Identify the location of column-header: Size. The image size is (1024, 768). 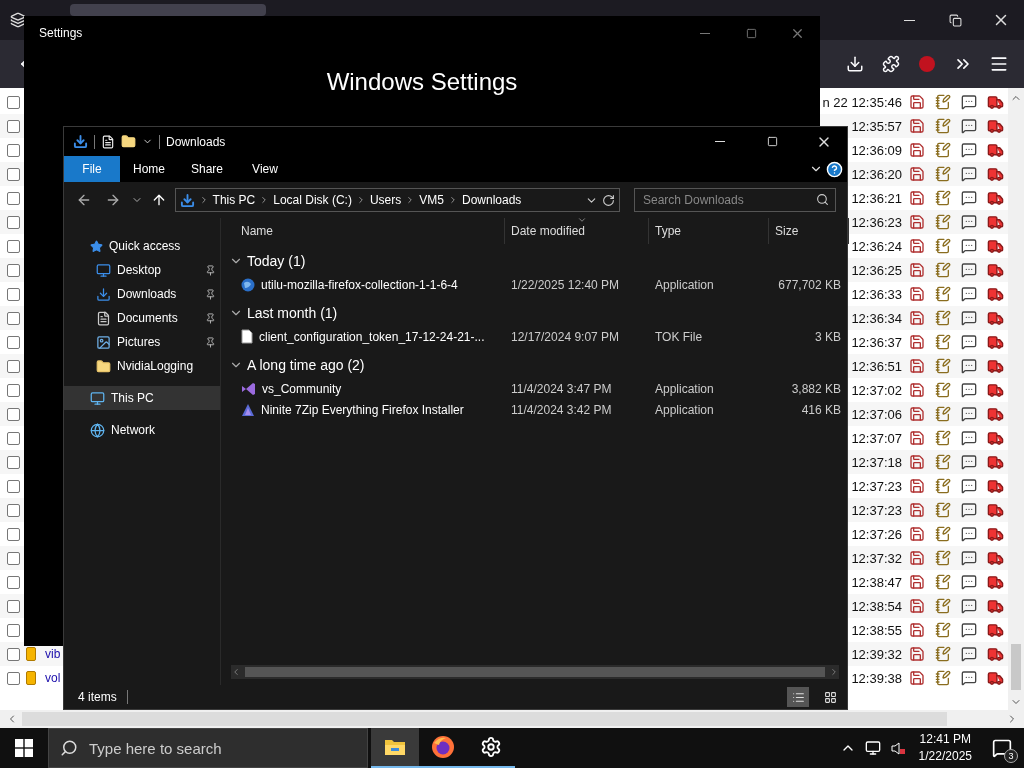
(809, 231).